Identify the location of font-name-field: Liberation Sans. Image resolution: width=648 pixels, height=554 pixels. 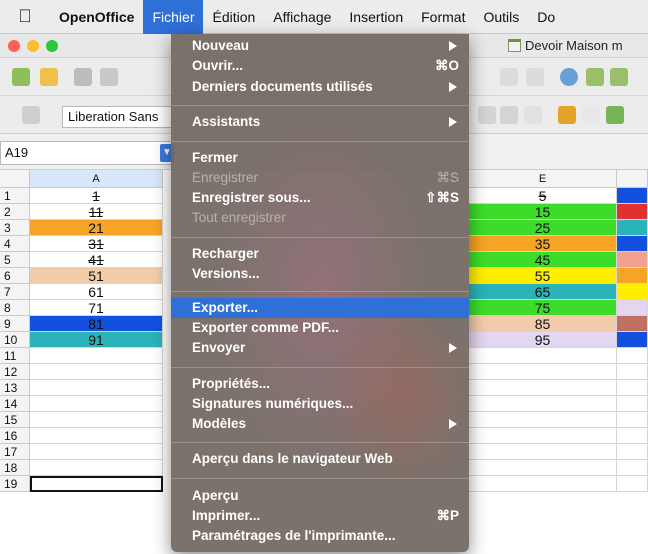
(117, 117).